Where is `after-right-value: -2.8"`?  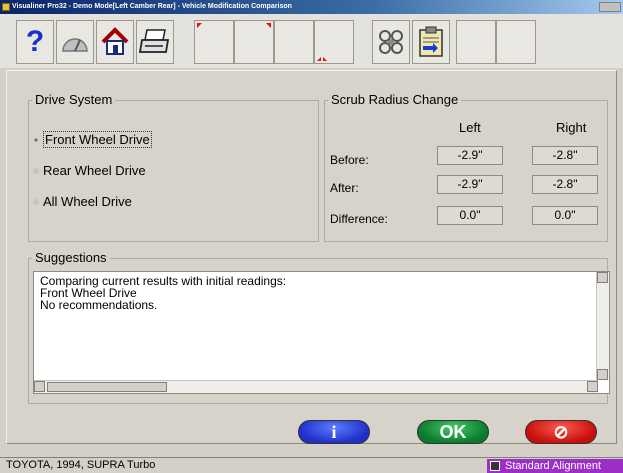
after-right-value: -2.8" is located at coordinates (565, 184).